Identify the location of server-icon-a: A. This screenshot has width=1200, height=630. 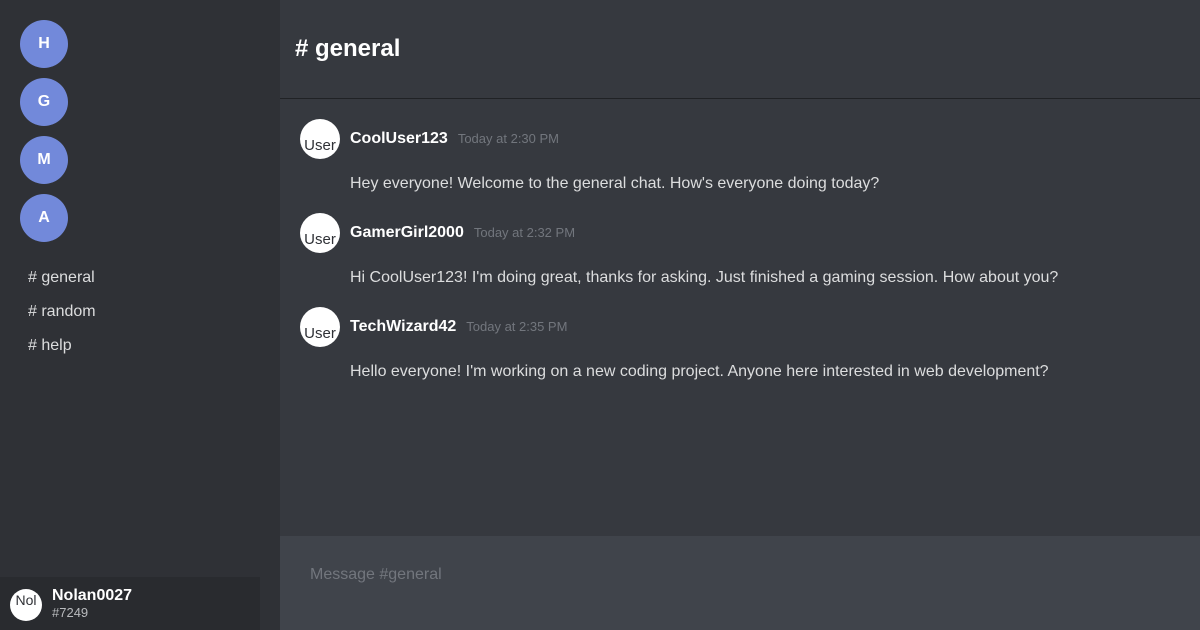
(44, 218).